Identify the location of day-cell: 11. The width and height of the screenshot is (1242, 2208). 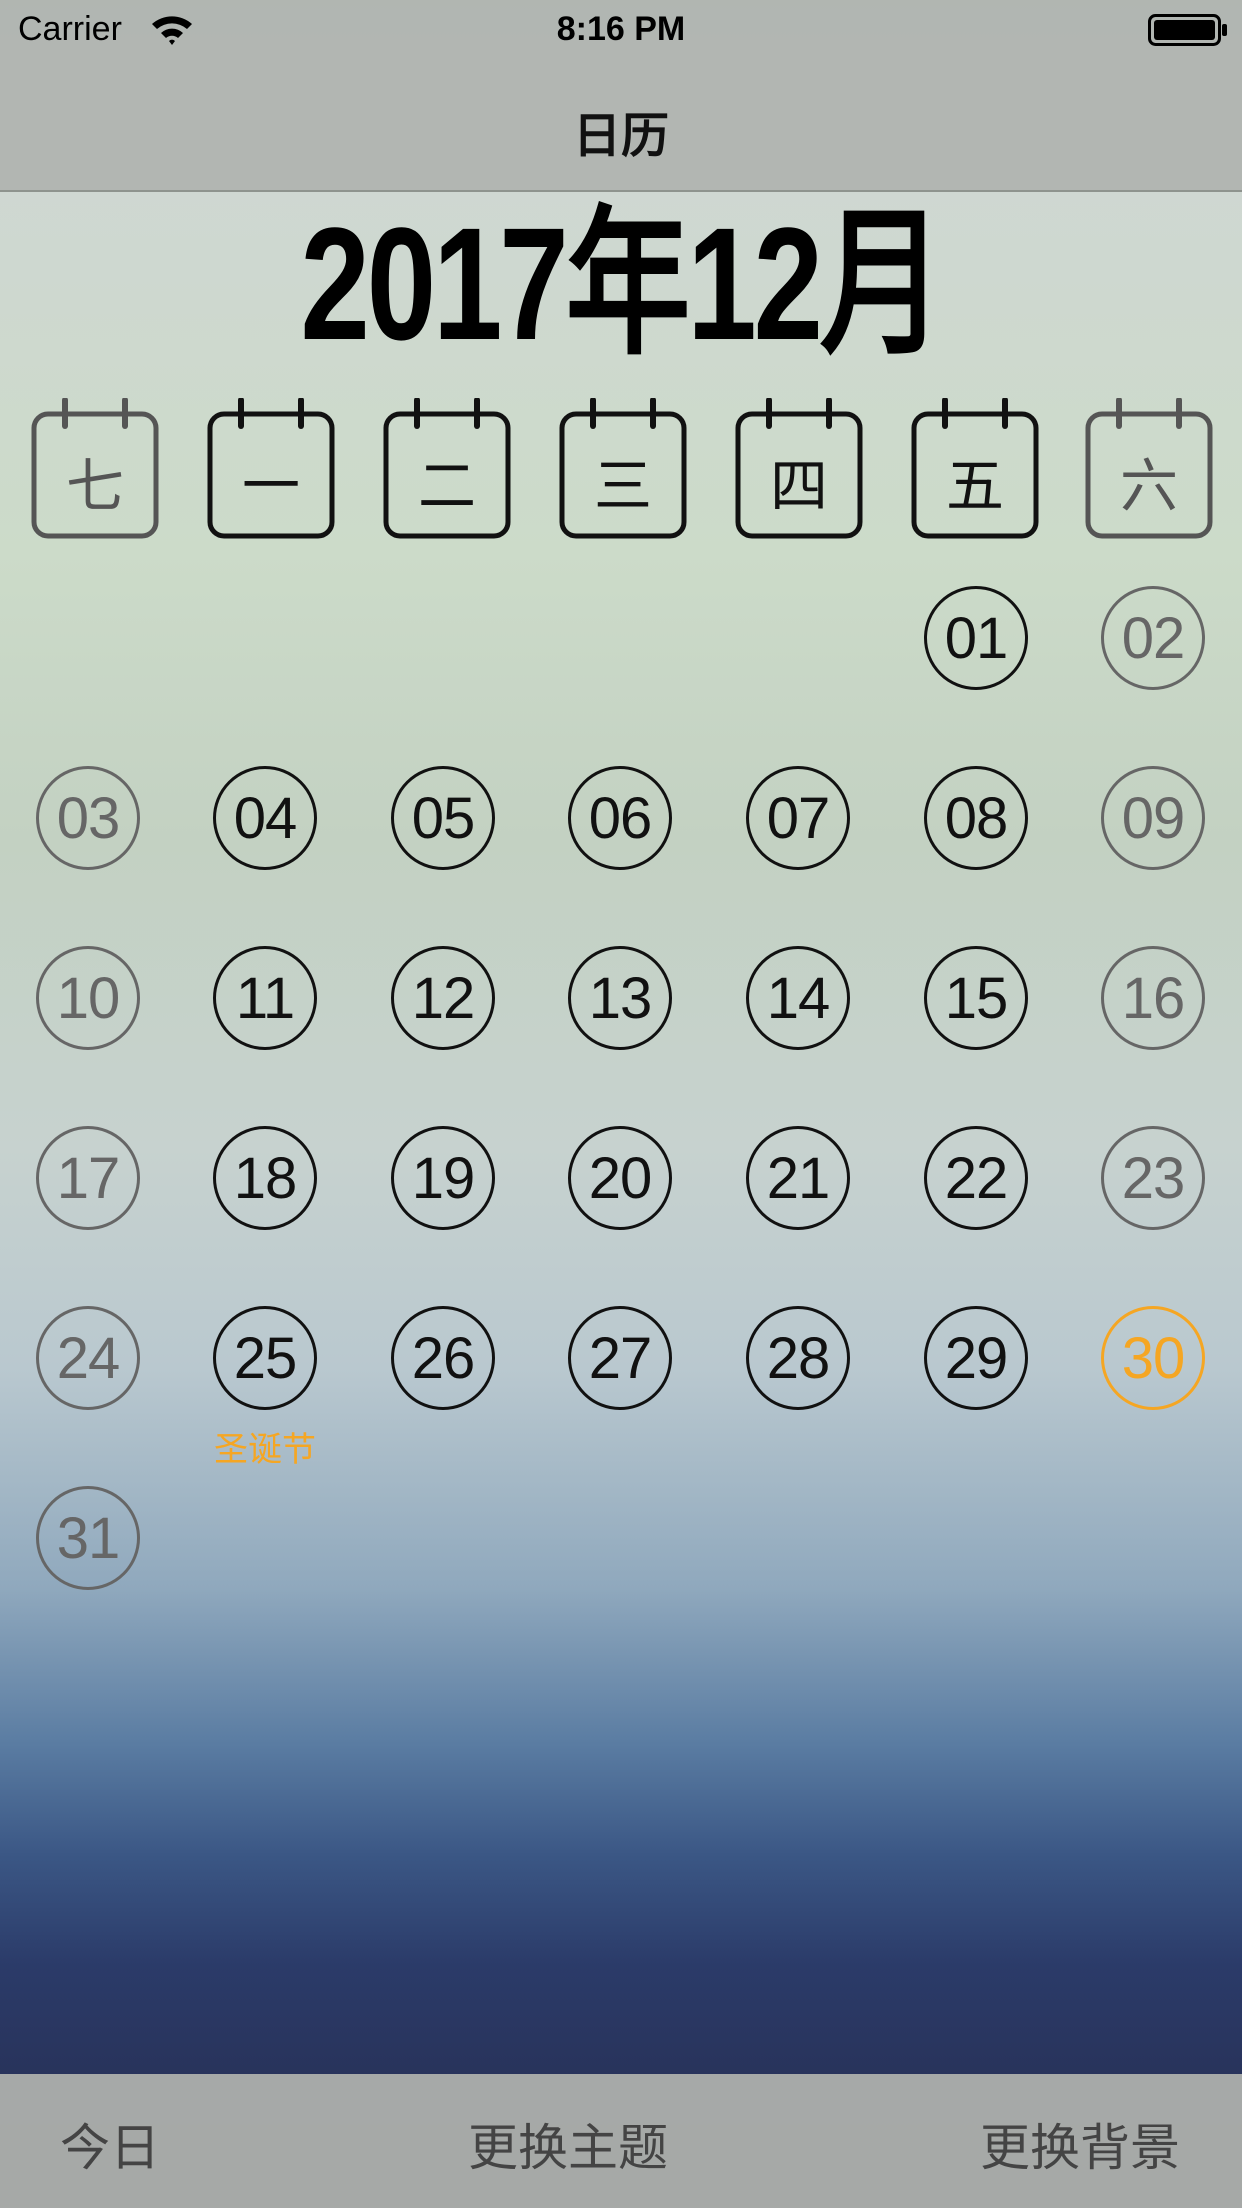
(265, 998).